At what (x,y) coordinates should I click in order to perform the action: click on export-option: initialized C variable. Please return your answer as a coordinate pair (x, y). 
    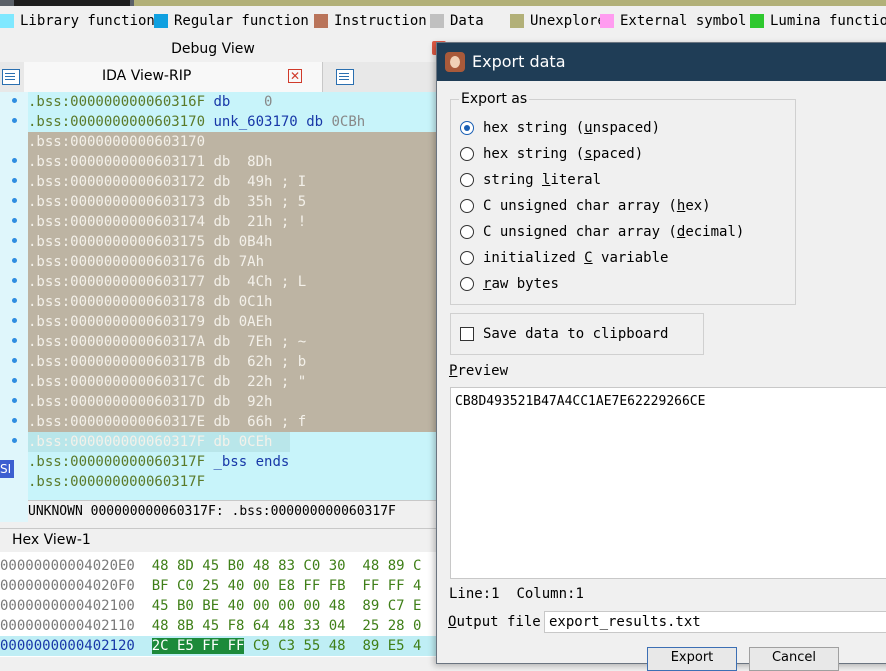
    Looking at the image, I should click on (564, 258).